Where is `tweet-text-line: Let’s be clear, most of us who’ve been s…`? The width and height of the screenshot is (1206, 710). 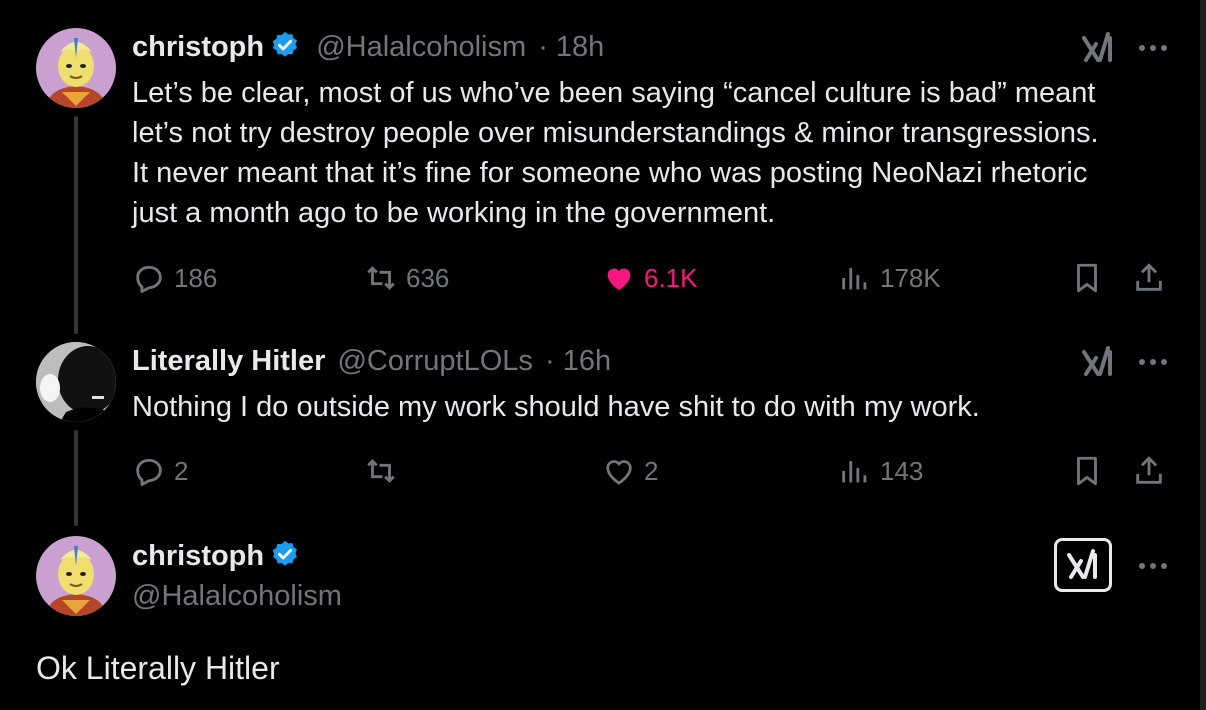 tweet-text-line: Let’s be clear, most of us who’ve been s… is located at coordinates (614, 93).